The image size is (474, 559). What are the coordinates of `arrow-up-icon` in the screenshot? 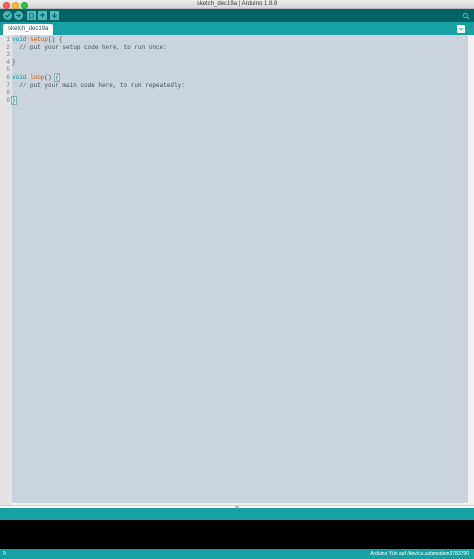 It's located at (42, 16).